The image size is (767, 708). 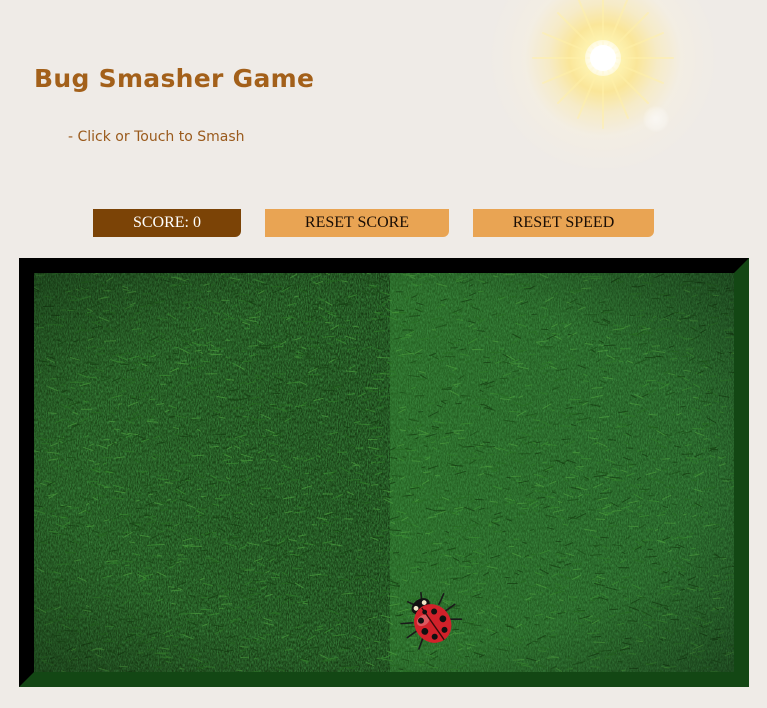 I want to click on game-instructions: - Click or Touch to Smash, so click(x=156, y=137).